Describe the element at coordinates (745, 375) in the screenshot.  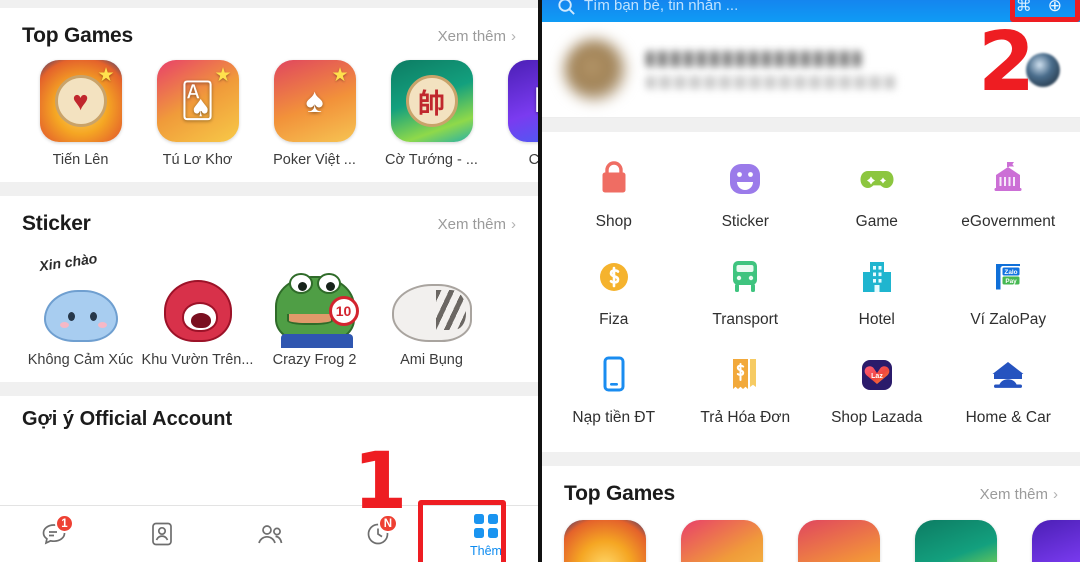
I see `invoice-icon` at that location.